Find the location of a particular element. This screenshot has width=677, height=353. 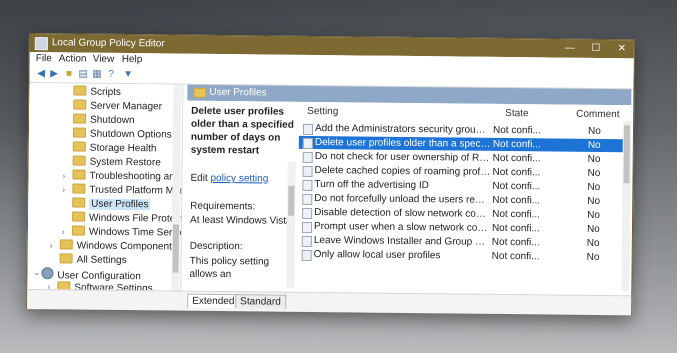

column-setting: Setting is located at coordinates (322, 111).